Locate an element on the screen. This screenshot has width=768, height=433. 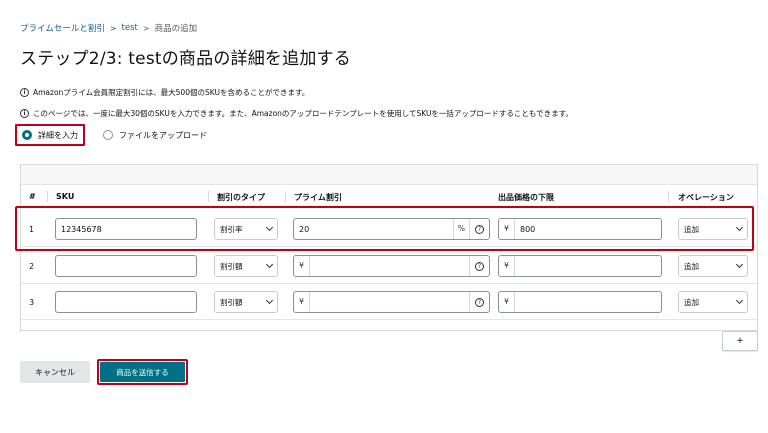
prime-discount-value: 20 is located at coordinates (304, 229).